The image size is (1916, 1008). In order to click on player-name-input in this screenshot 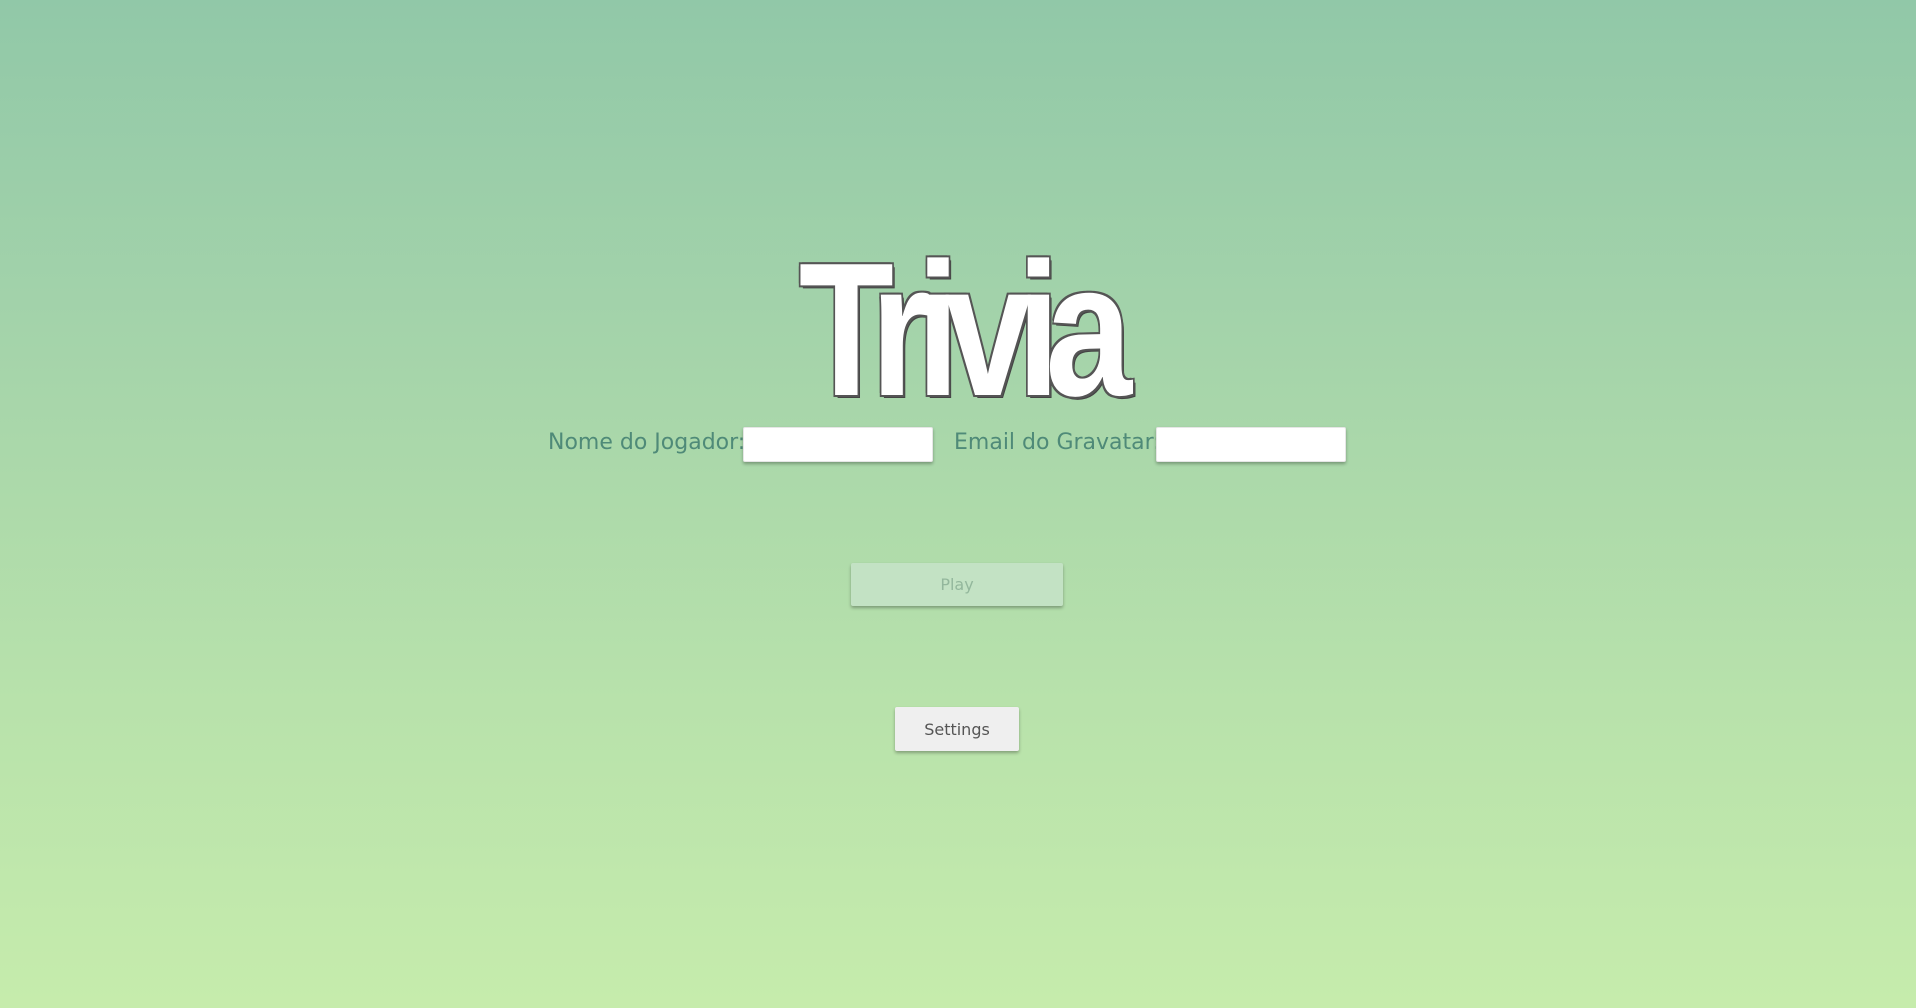, I will do `click(838, 444)`.